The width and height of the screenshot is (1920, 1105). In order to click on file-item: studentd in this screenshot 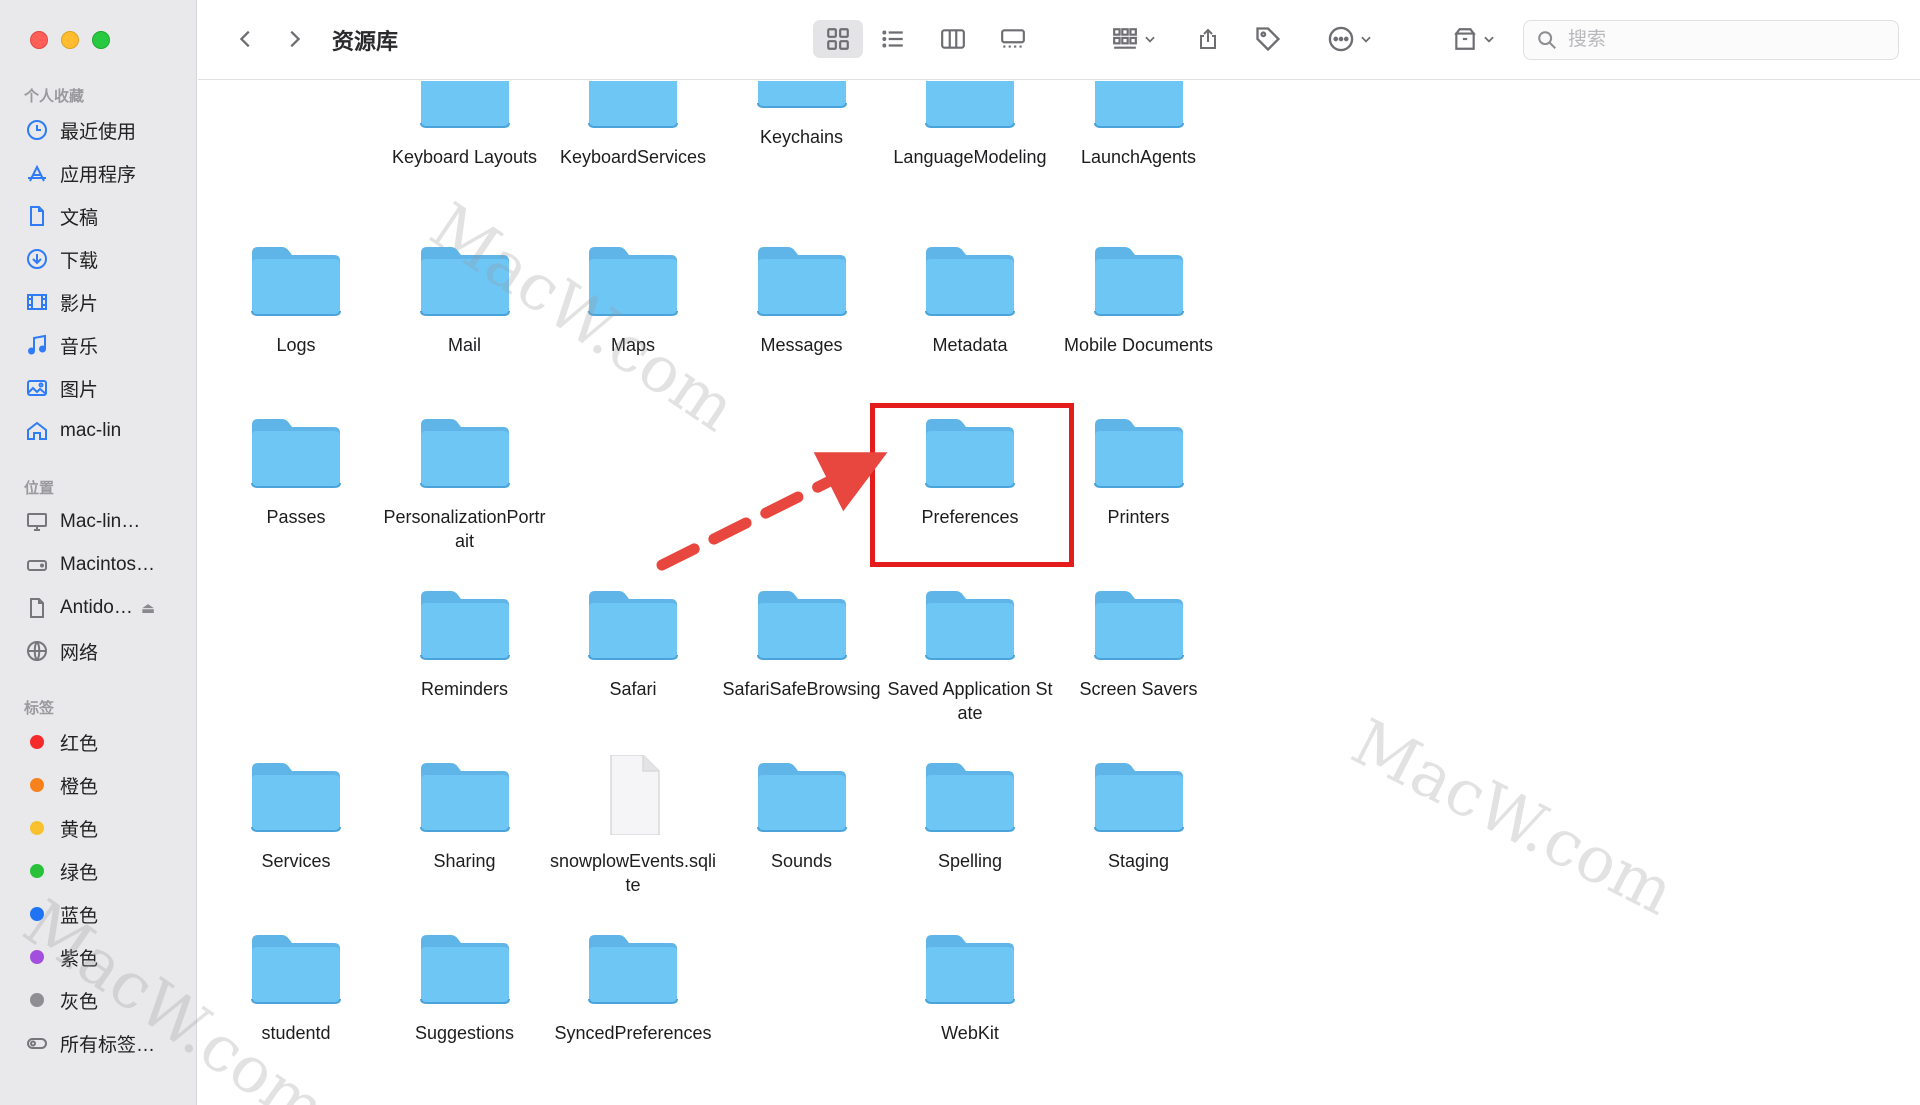, I will do `click(296, 986)`.